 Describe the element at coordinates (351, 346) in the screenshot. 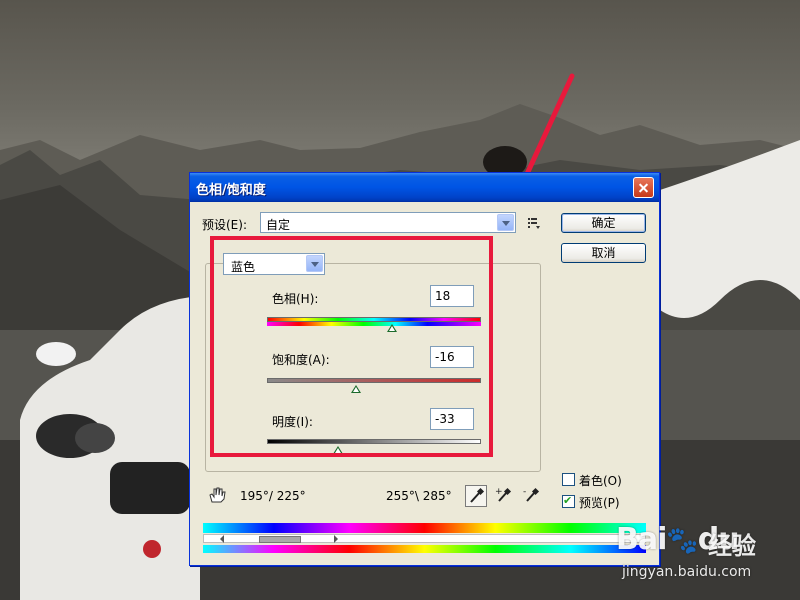

I see `annotation-highlight-box` at that location.